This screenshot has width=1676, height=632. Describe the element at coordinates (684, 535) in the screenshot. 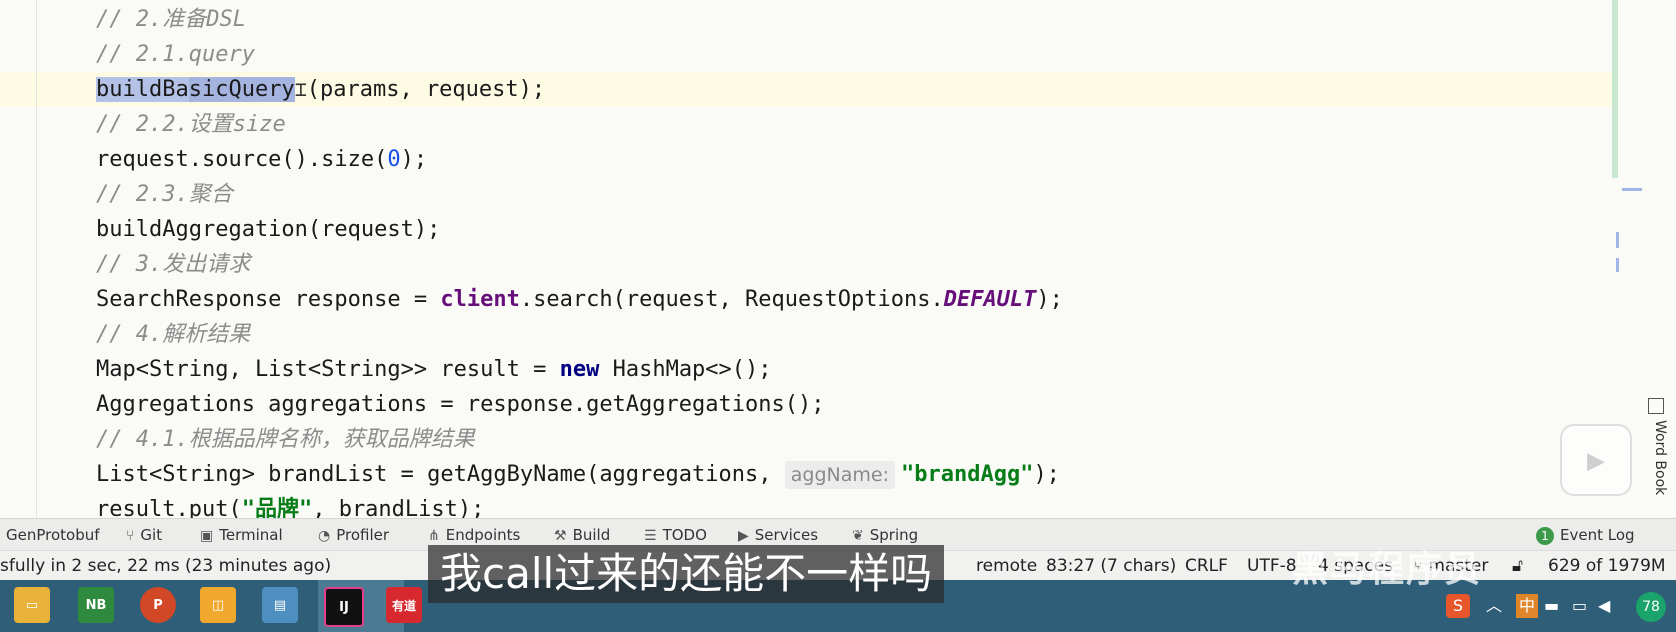

I see `tab-label: TODO` at that location.